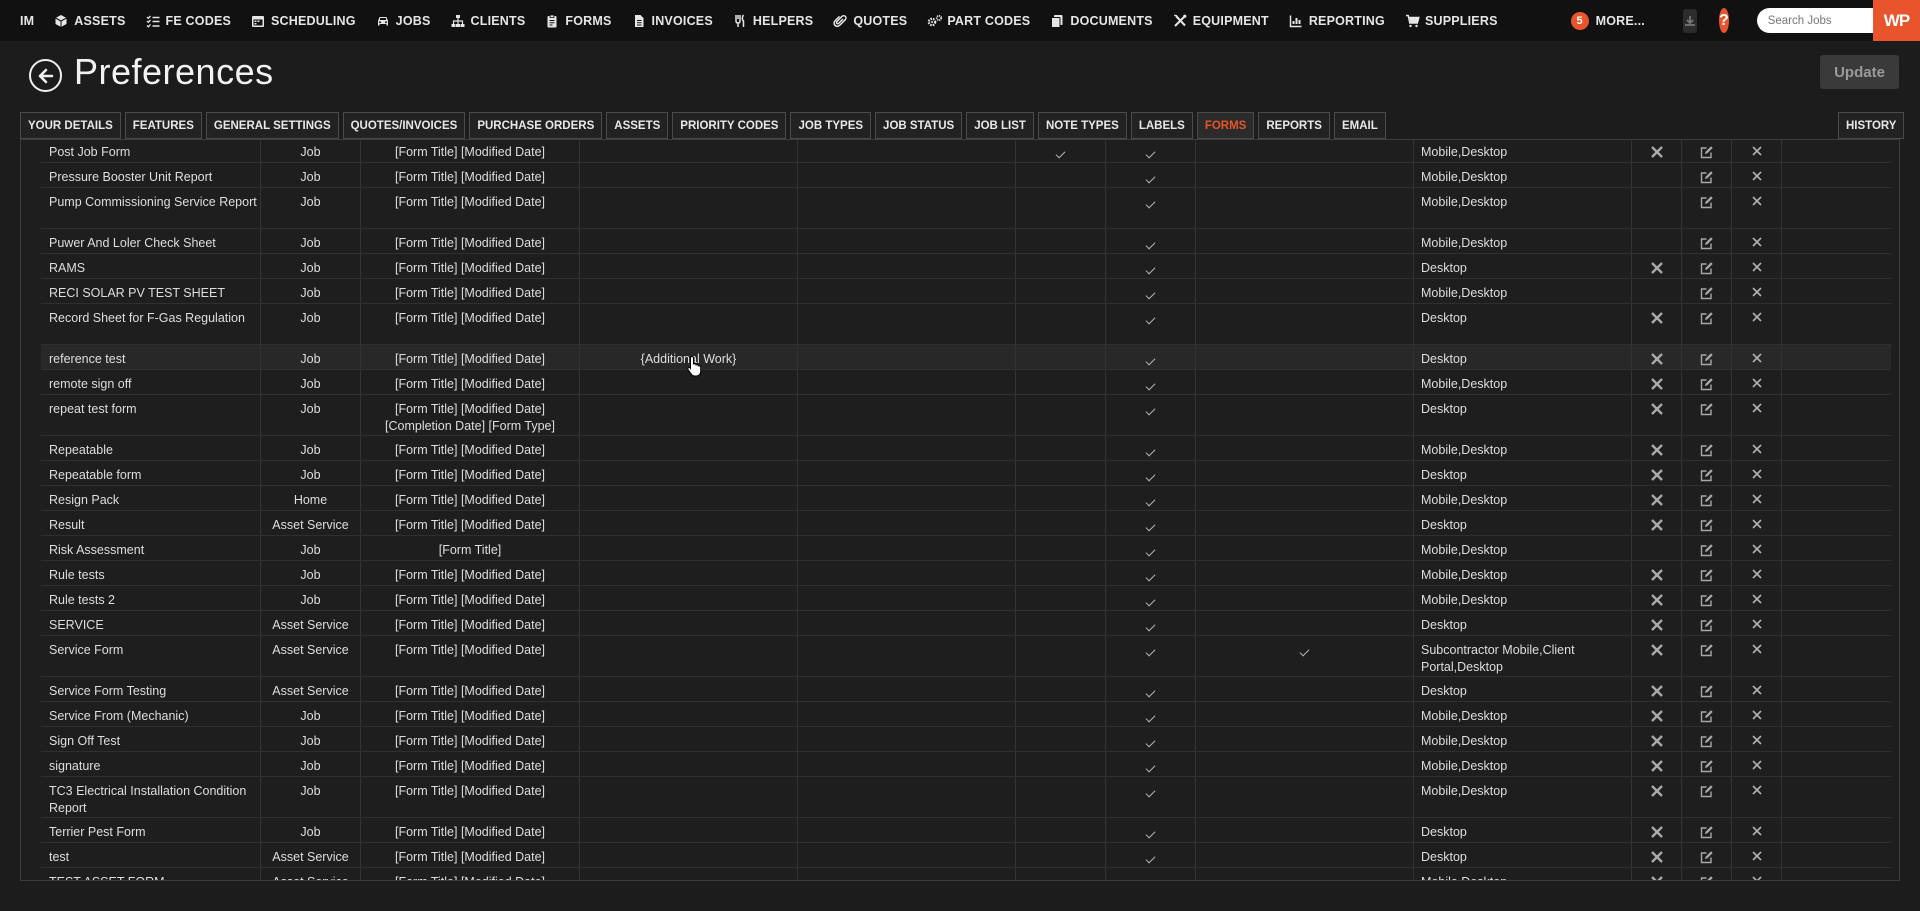 This screenshot has width=1920, height=911. I want to click on tab-features: FEATURES, so click(163, 125).